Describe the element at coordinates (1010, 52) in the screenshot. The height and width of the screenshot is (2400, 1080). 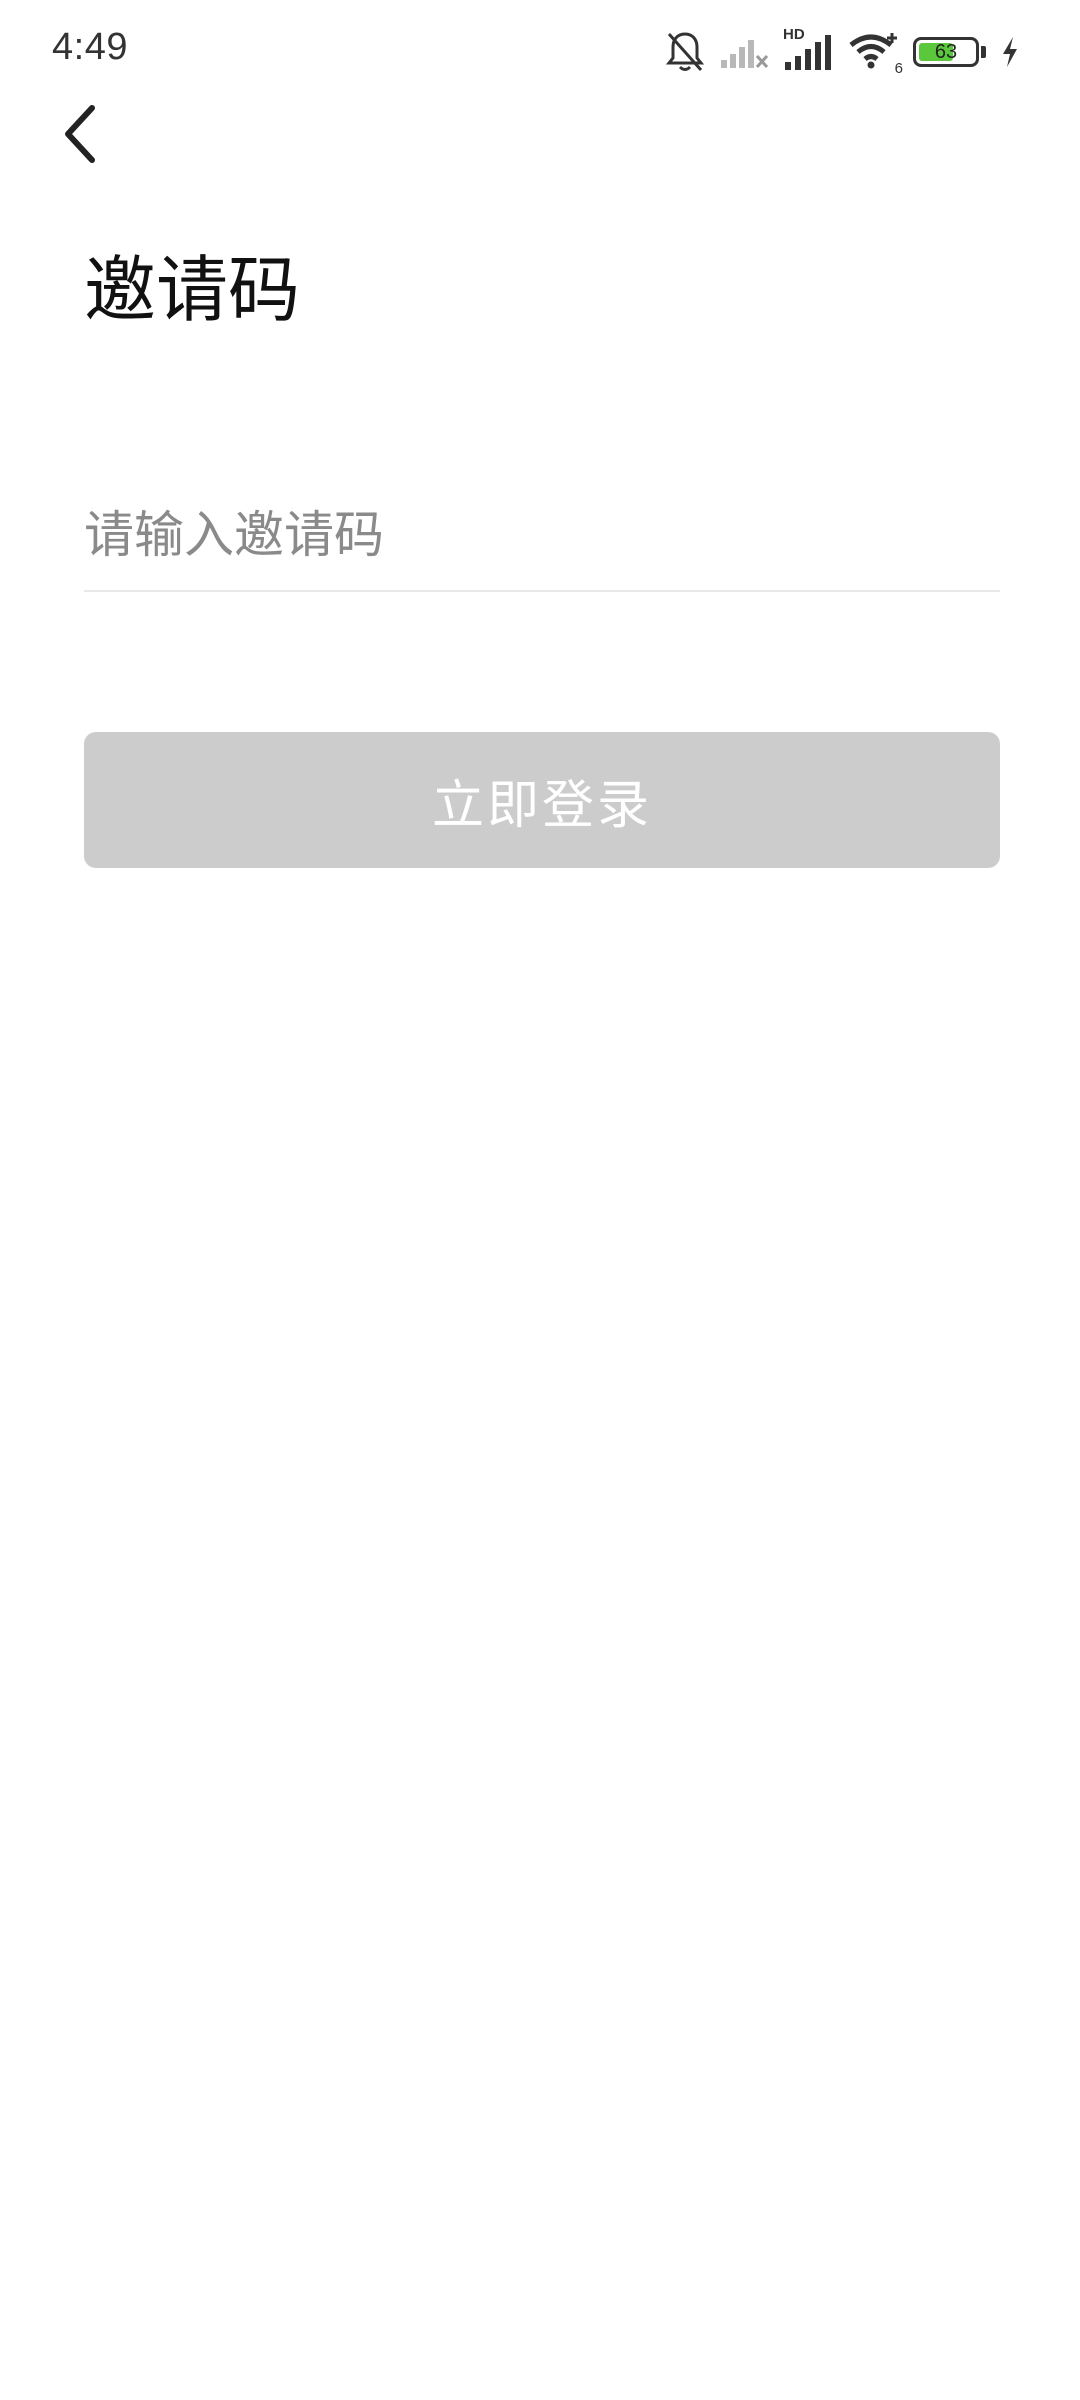
I see `charging-icon` at that location.